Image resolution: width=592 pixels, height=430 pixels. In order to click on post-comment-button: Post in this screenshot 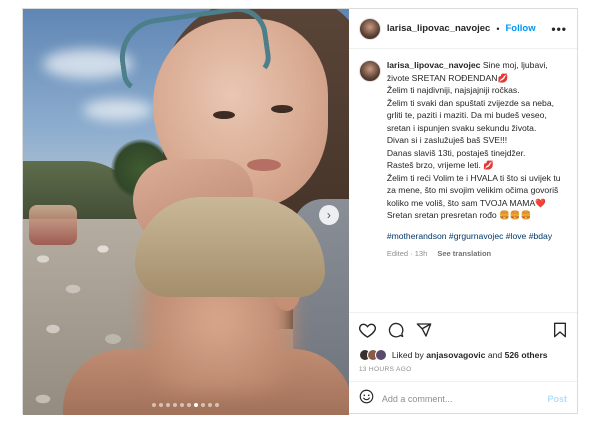, I will do `click(557, 399)`.